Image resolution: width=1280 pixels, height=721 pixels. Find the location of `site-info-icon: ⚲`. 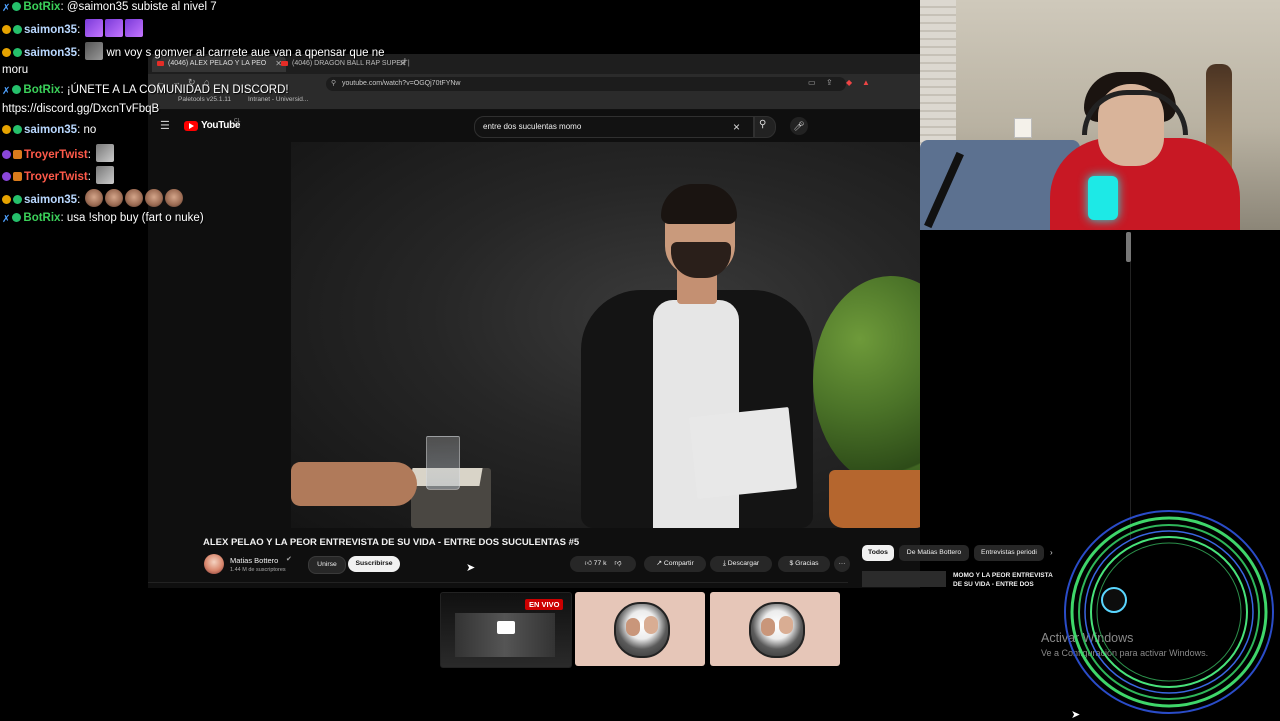

site-info-icon: ⚲ is located at coordinates (333, 84).